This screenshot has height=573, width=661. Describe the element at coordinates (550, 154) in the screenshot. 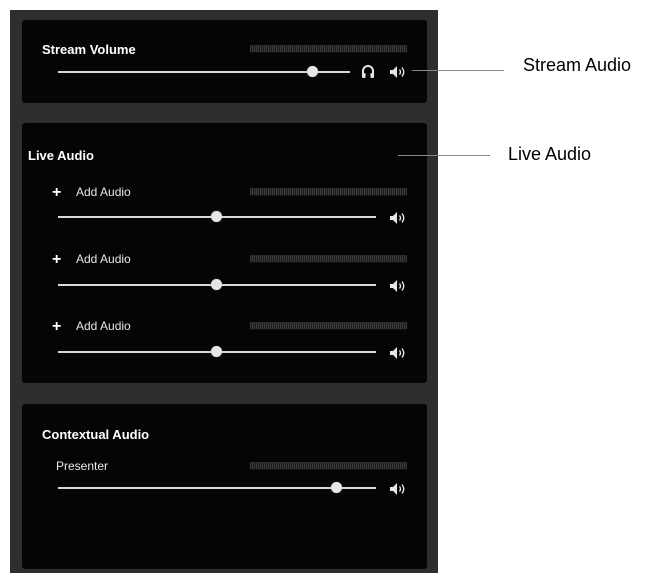

I see `live-audio-callout: Live Audio` at that location.